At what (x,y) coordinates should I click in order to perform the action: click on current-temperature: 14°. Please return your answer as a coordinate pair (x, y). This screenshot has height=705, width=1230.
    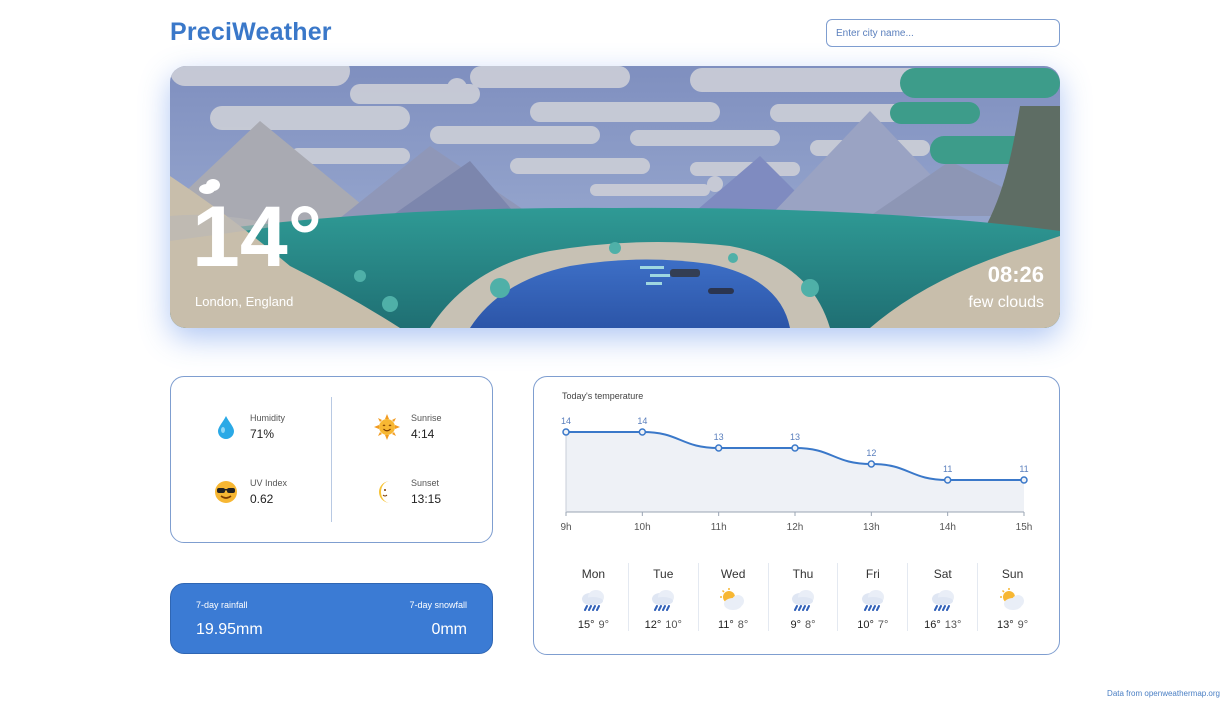
    Looking at the image, I should click on (257, 237).